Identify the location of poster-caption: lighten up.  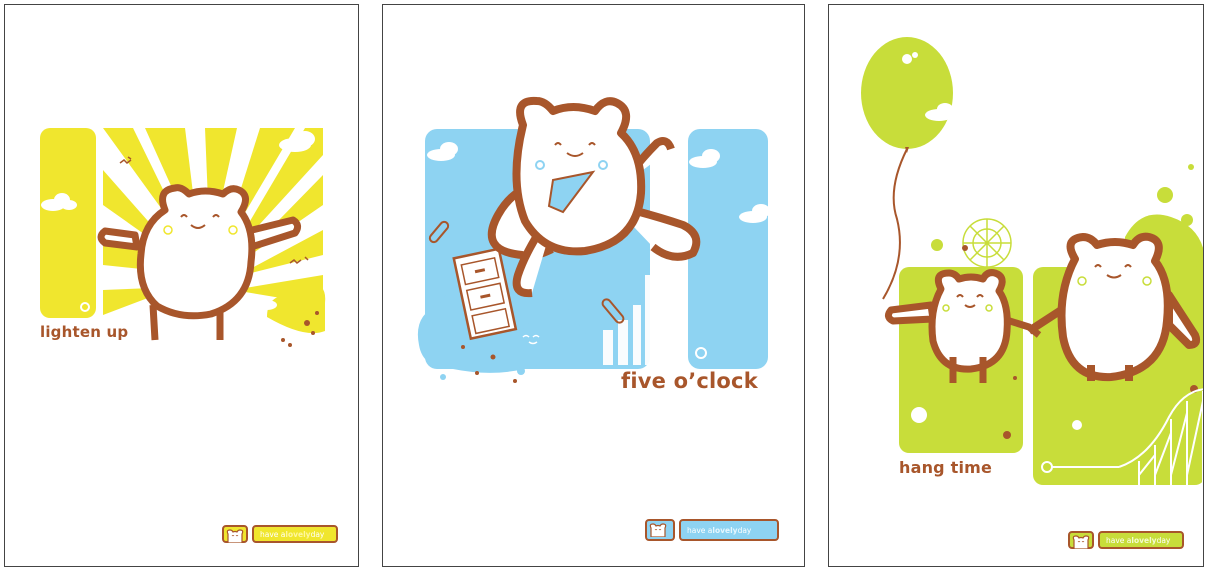
(84, 332).